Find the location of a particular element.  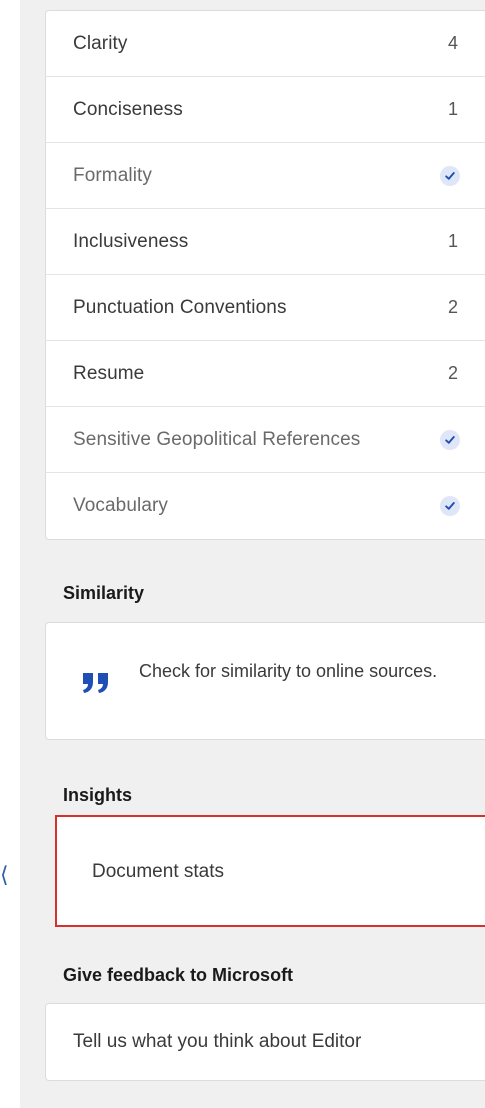

refinement-label: Vocabulary is located at coordinates (121, 505).